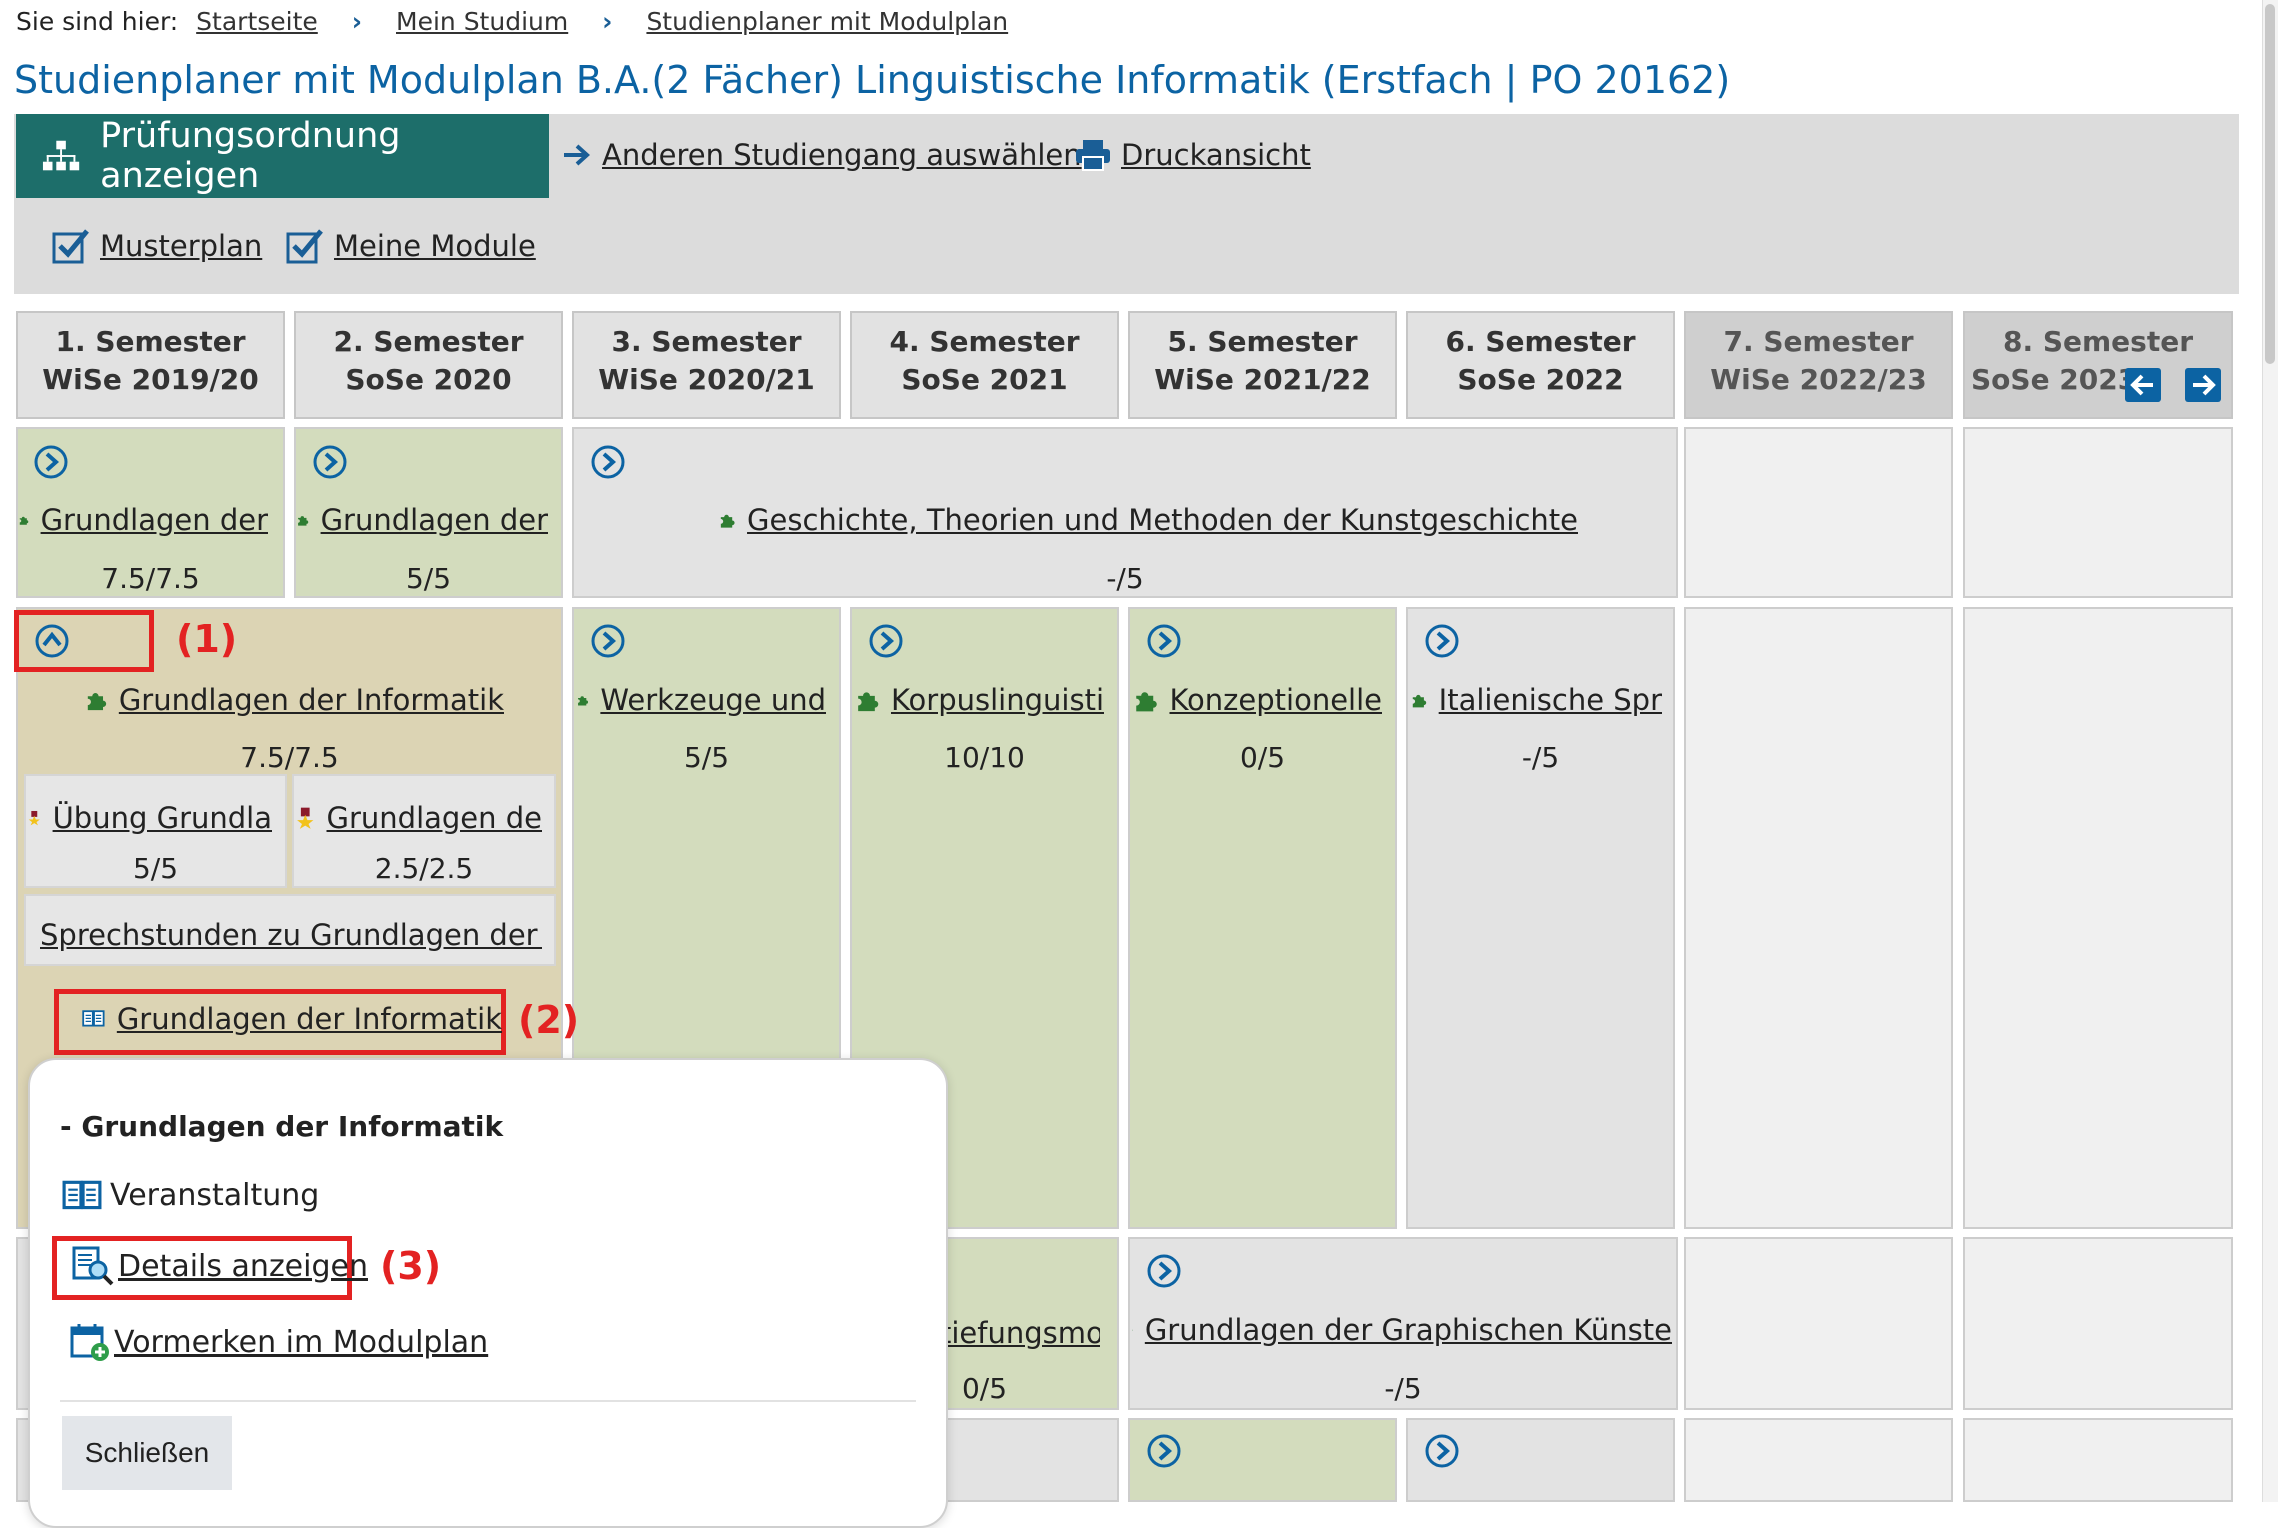 The width and height of the screenshot is (2278, 1528). I want to click on semester-number: 4. Semester, so click(984, 341).